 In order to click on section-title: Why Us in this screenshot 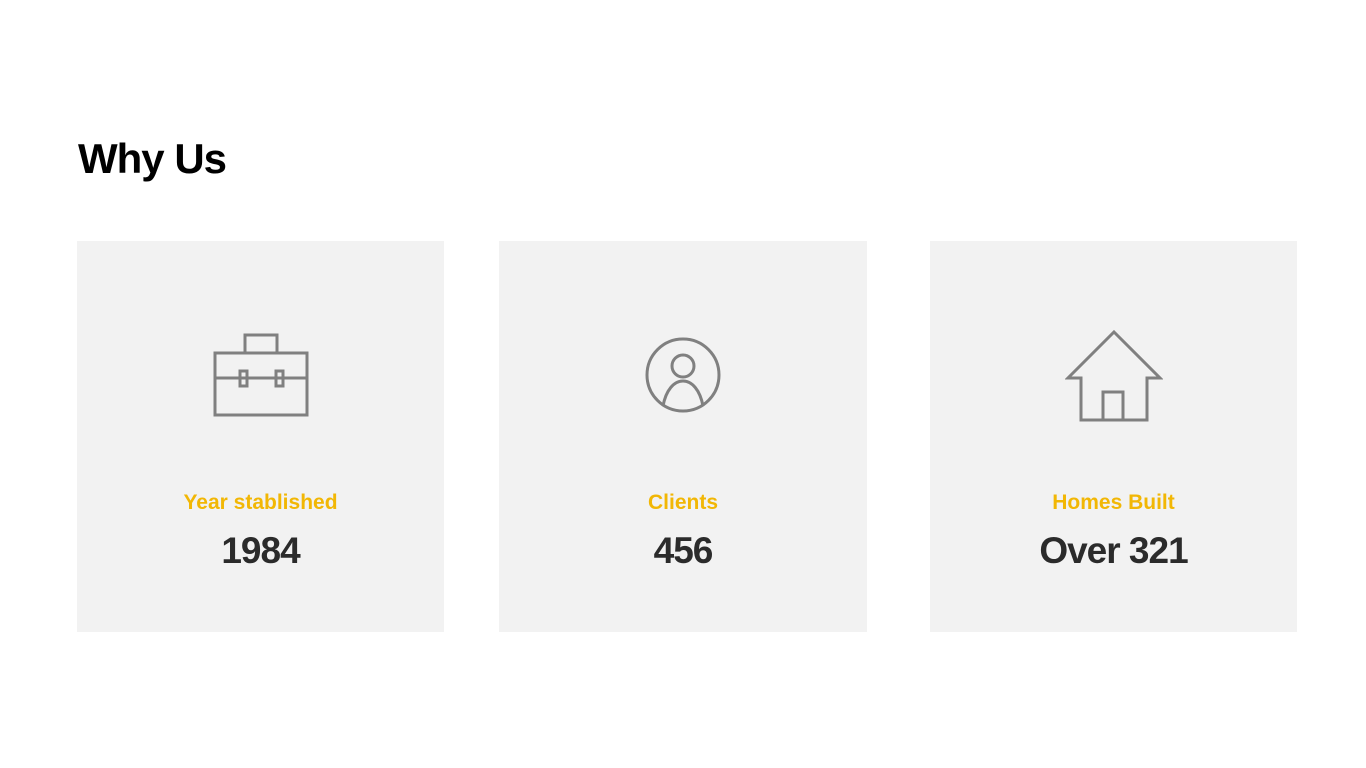, I will do `click(152, 158)`.